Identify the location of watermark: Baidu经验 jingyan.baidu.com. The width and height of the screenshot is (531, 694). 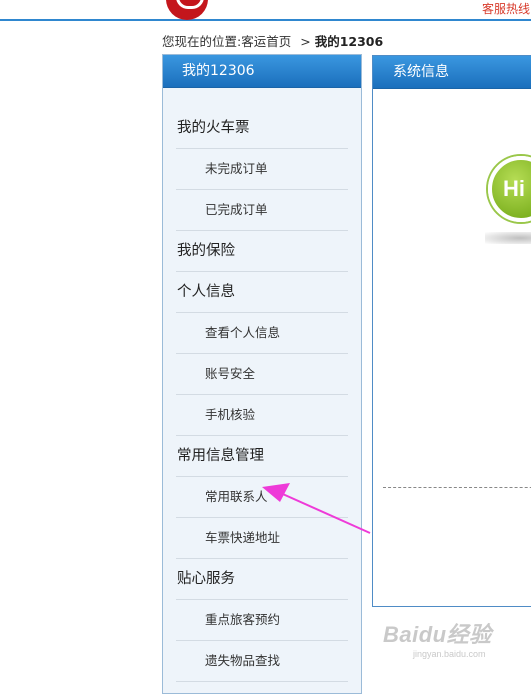
(453, 639).